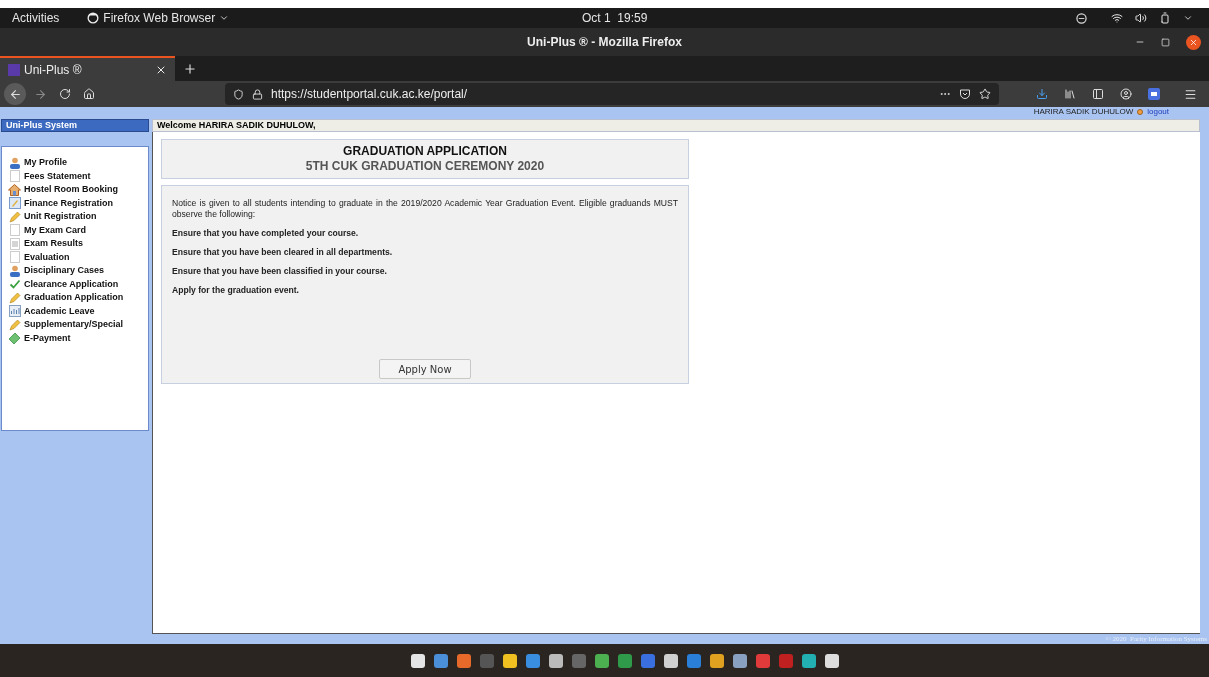 Image resolution: width=1209 pixels, height=677 pixels. Describe the element at coordinates (1126, 94) in the screenshot. I see `account-icon` at that location.